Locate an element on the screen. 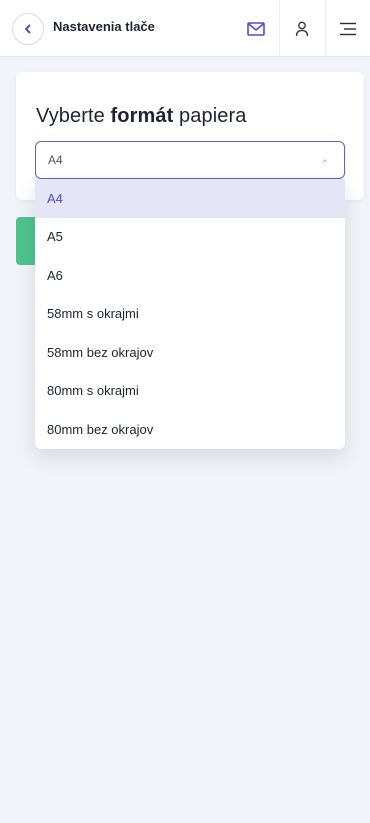 This screenshot has height=823, width=370. card-title: Vyberte formát papiera is located at coordinates (141, 116).